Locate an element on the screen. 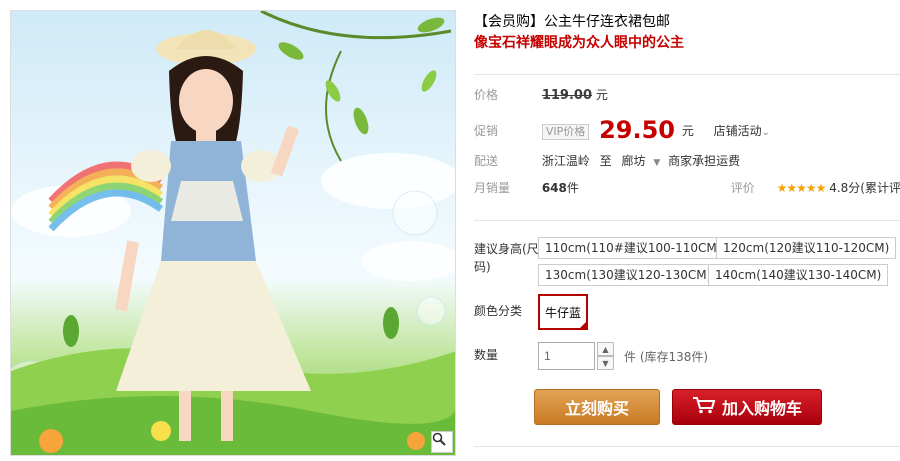  quantity-label: 数量 is located at coordinates (486, 355).